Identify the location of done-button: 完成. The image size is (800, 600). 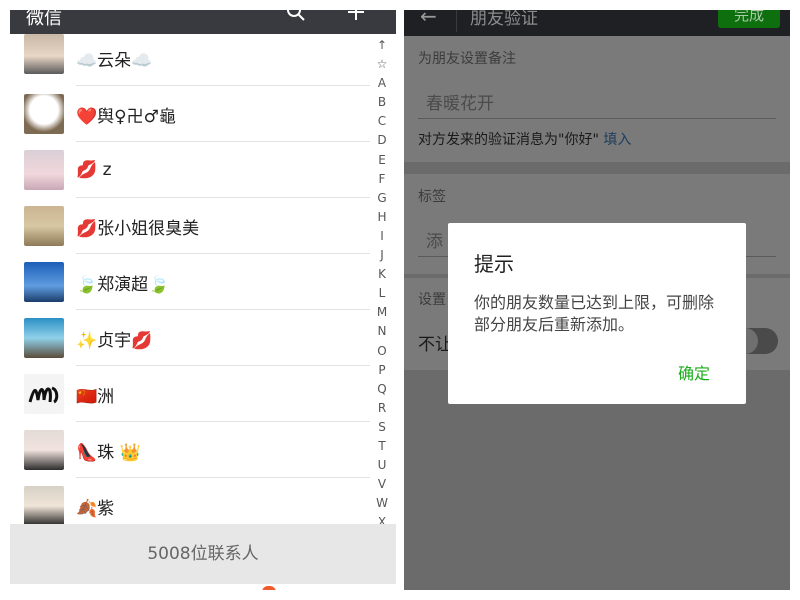
(749, 19).